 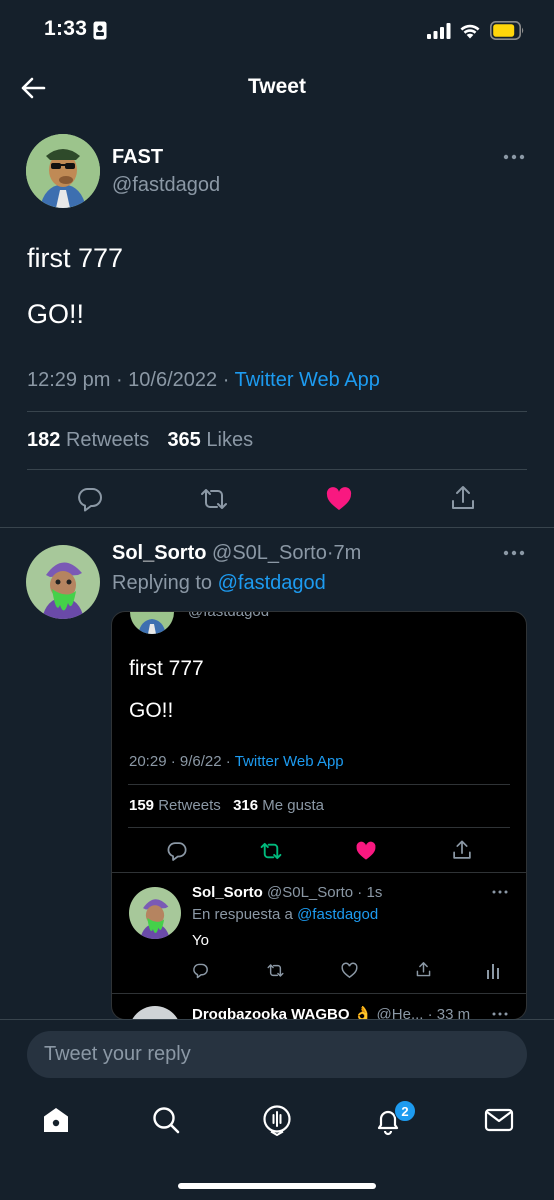 I want to click on embed-next-age: 33 m, so click(x=453, y=1013).